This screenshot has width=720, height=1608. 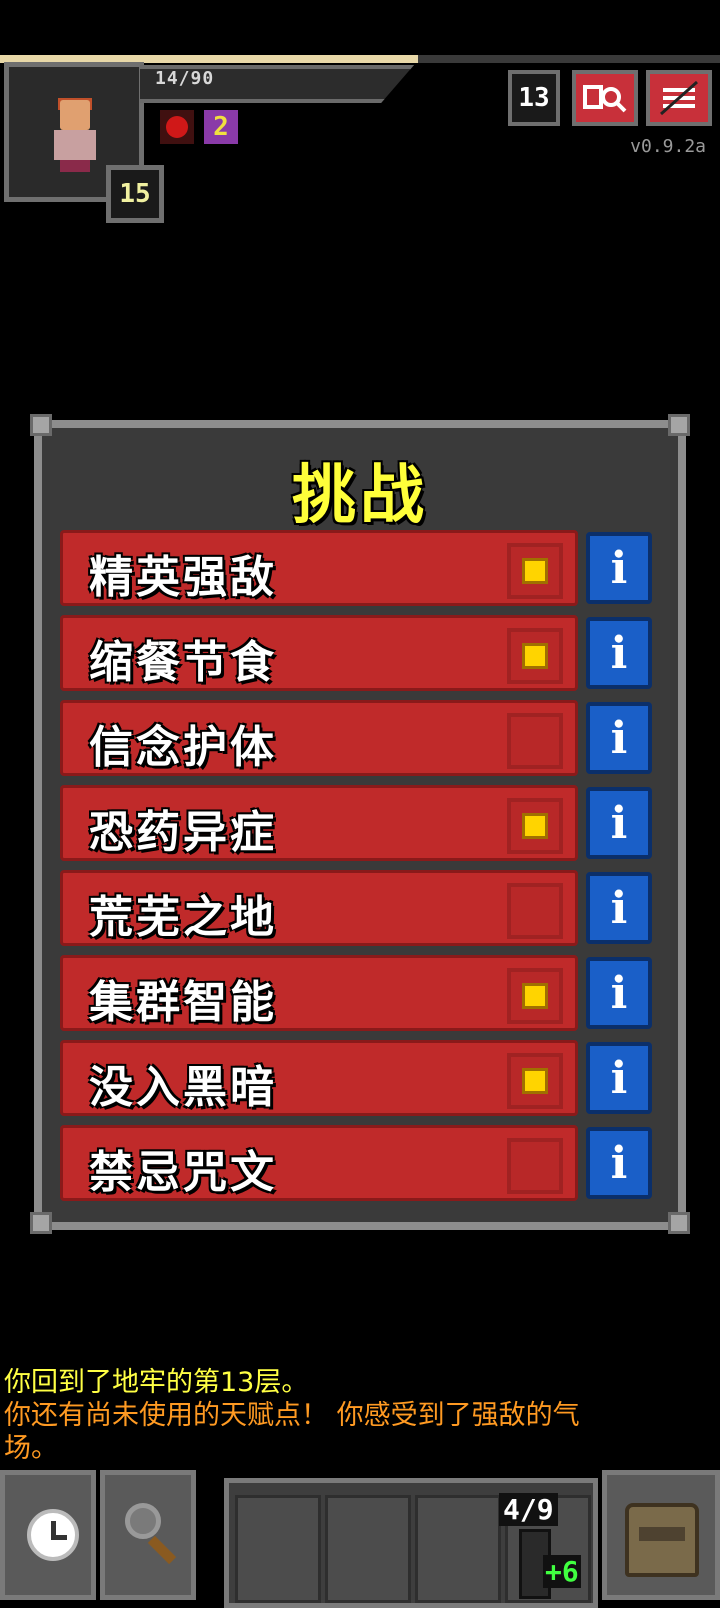 What do you see at coordinates (183, 832) in the screenshot?
I see `challenge-label: 恐药异症` at bounding box center [183, 832].